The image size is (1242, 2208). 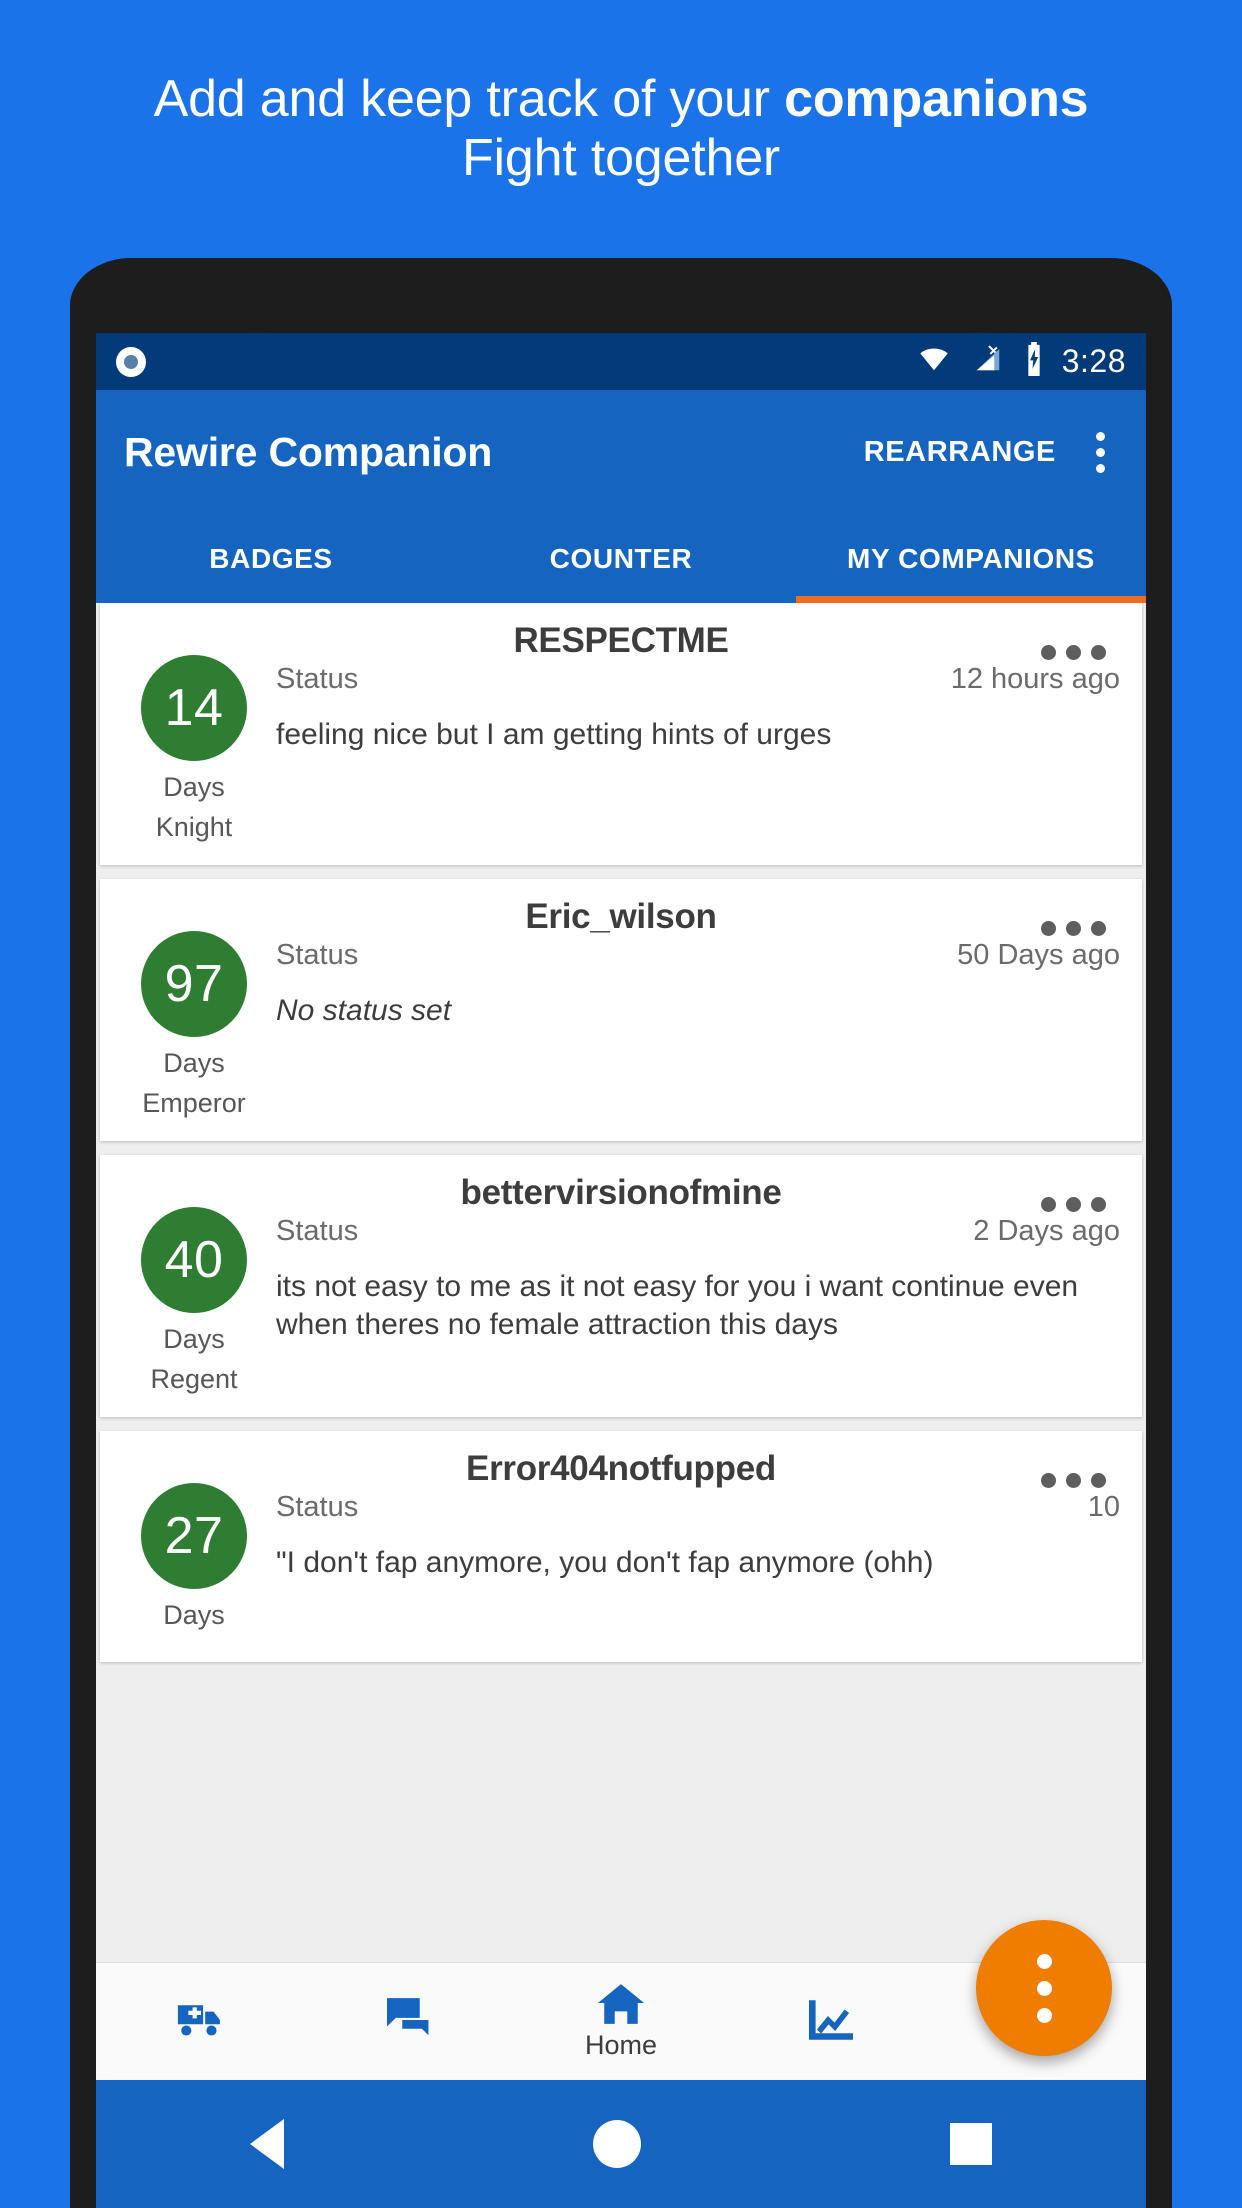 I want to click on companion-avatar-column: 14 Days Knight, so click(x=194, y=749).